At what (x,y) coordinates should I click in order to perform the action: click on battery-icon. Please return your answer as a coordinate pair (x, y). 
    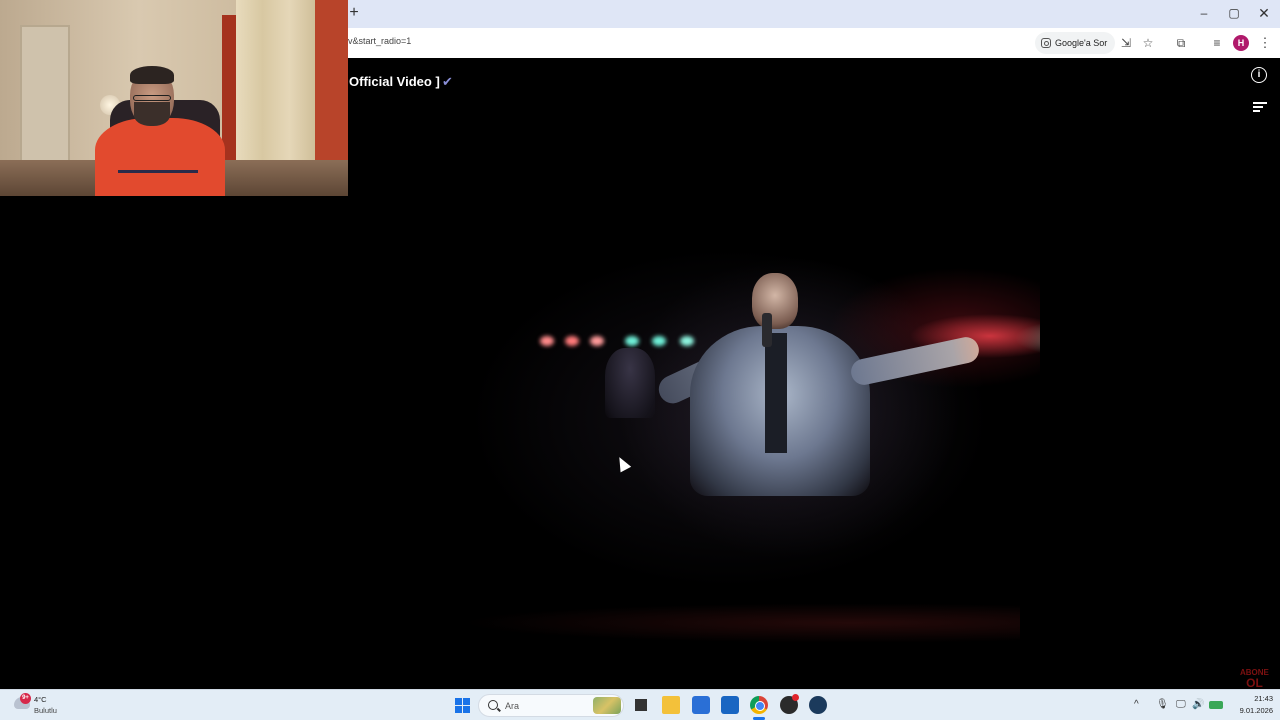
    Looking at the image, I should click on (1216, 705).